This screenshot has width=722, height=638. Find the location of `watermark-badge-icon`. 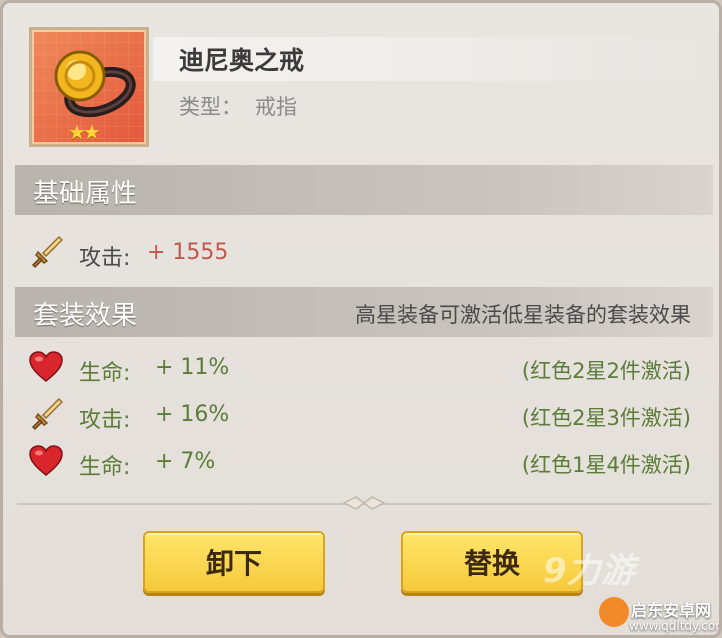

watermark-badge-icon is located at coordinates (614, 612).